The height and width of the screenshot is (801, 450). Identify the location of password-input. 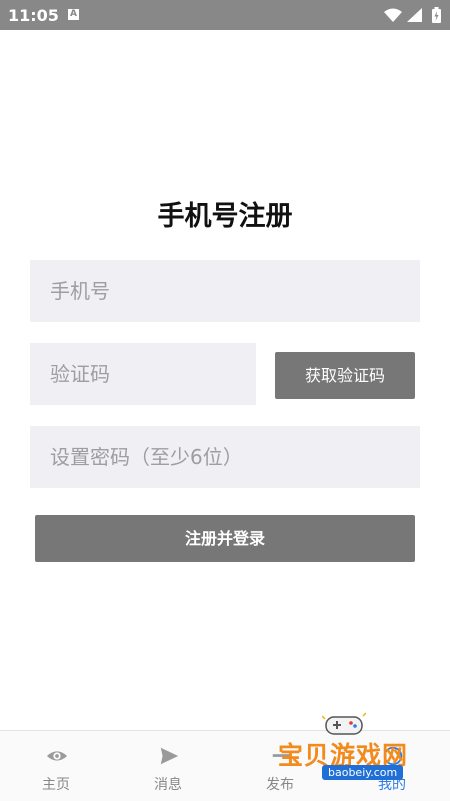
(225, 457).